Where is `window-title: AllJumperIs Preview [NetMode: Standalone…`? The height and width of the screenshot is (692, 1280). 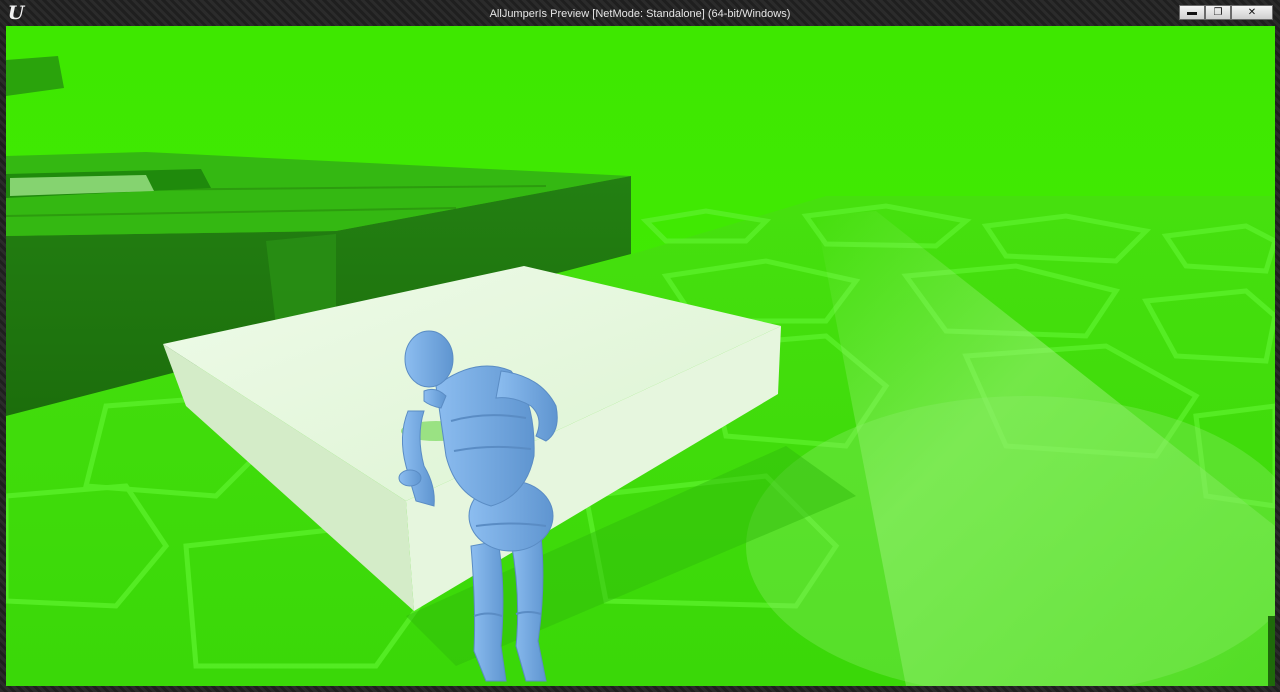 window-title: AllJumperIs Preview [NetMode: Standalone… is located at coordinates (640, 14).